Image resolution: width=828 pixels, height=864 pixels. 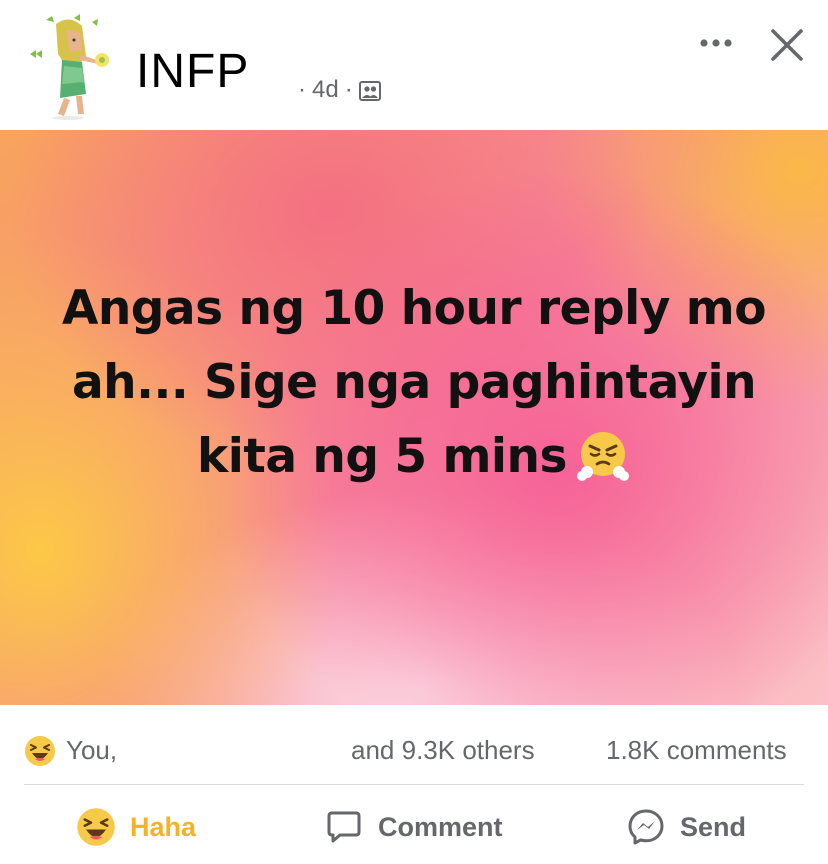 What do you see at coordinates (325, 90) in the screenshot?
I see `post-time: 4d` at bounding box center [325, 90].